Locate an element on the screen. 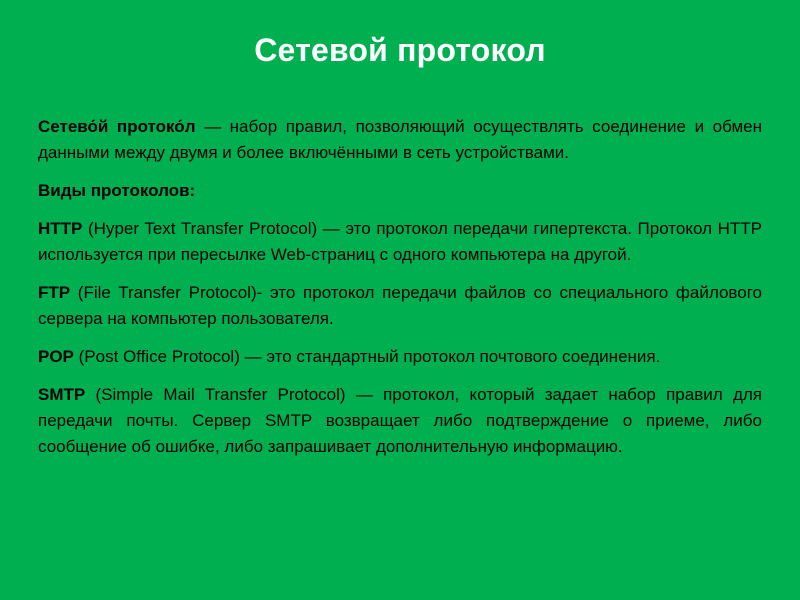  term-label-network-protocol: Сетево́й протоко́л is located at coordinates (117, 126).